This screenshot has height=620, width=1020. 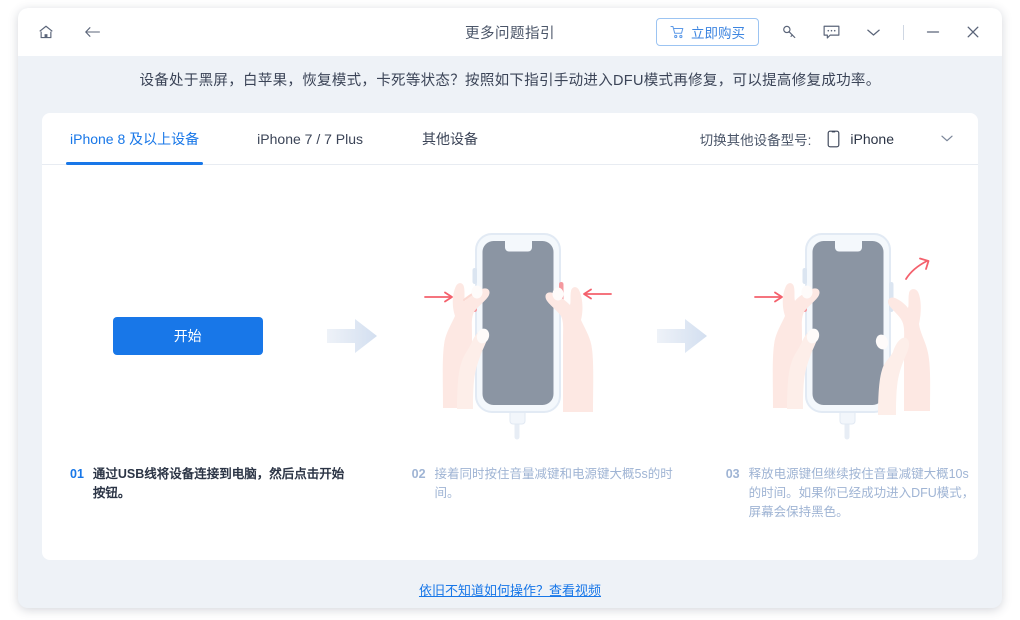 What do you see at coordinates (418, 474) in the screenshot?
I see `step-2-number: 02` at bounding box center [418, 474].